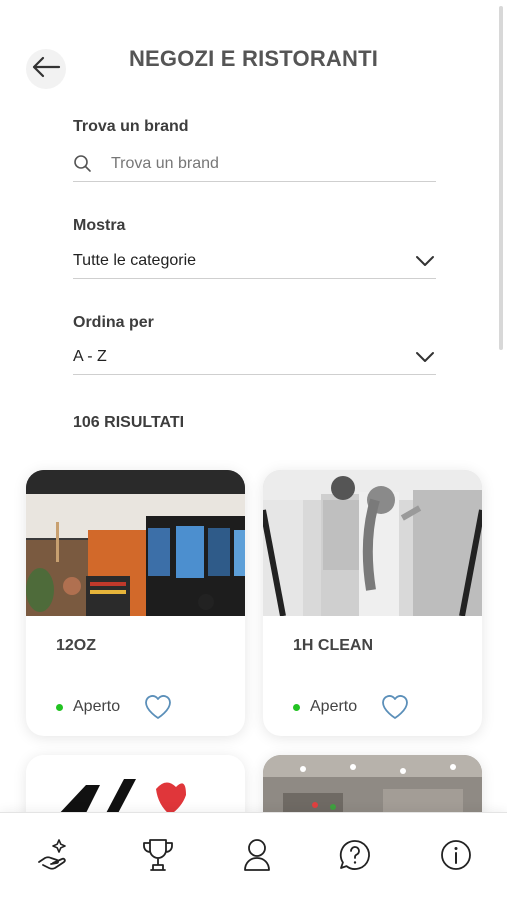  What do you see at coordinates (90, 356) in the screenshot?
I see `sort-select-value: A - Z` at bounding box center [90, 356].